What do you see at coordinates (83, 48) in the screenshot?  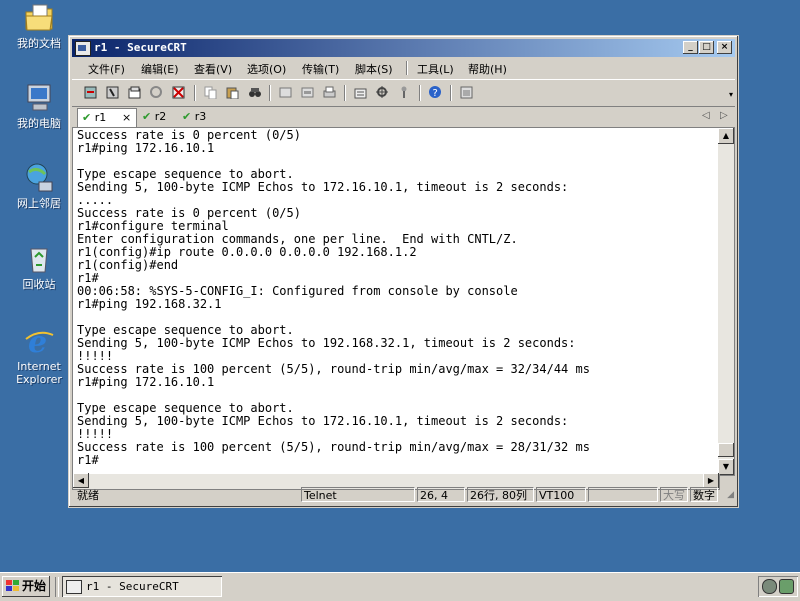 I see `app-icon` at bounding box center [83, 48].